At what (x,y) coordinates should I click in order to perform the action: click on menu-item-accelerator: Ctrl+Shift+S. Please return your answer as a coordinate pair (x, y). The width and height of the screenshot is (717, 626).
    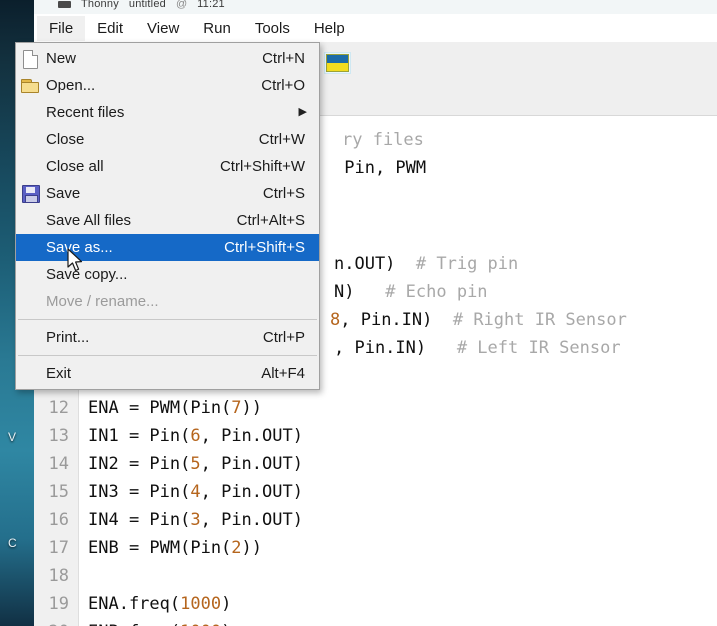
    Looking at the image, I should click on (264, 247).